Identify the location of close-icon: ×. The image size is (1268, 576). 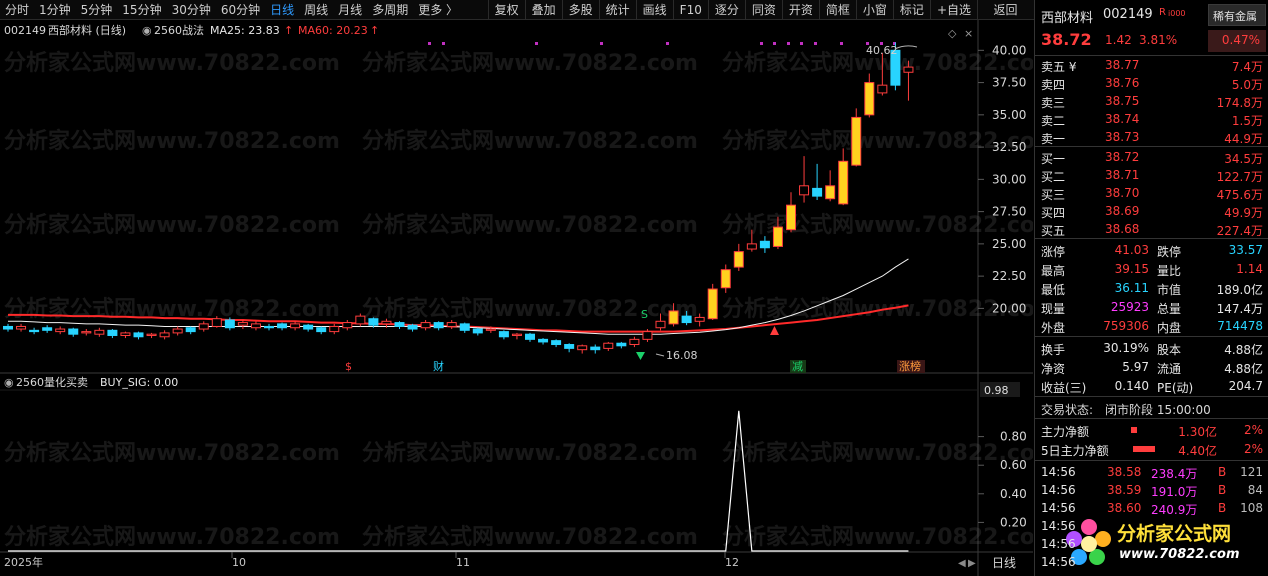
(968, 33).